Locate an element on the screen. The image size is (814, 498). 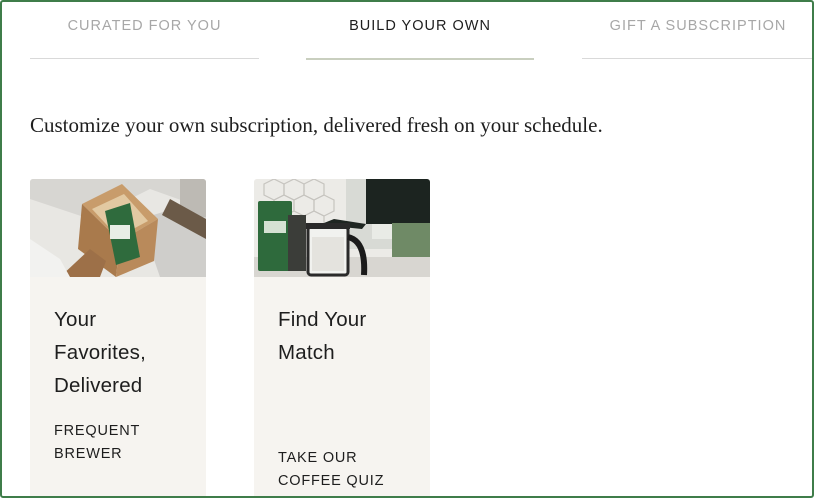
tab-build-your-own: BUILD YOUR OWN is located at coordinates (420, 30).